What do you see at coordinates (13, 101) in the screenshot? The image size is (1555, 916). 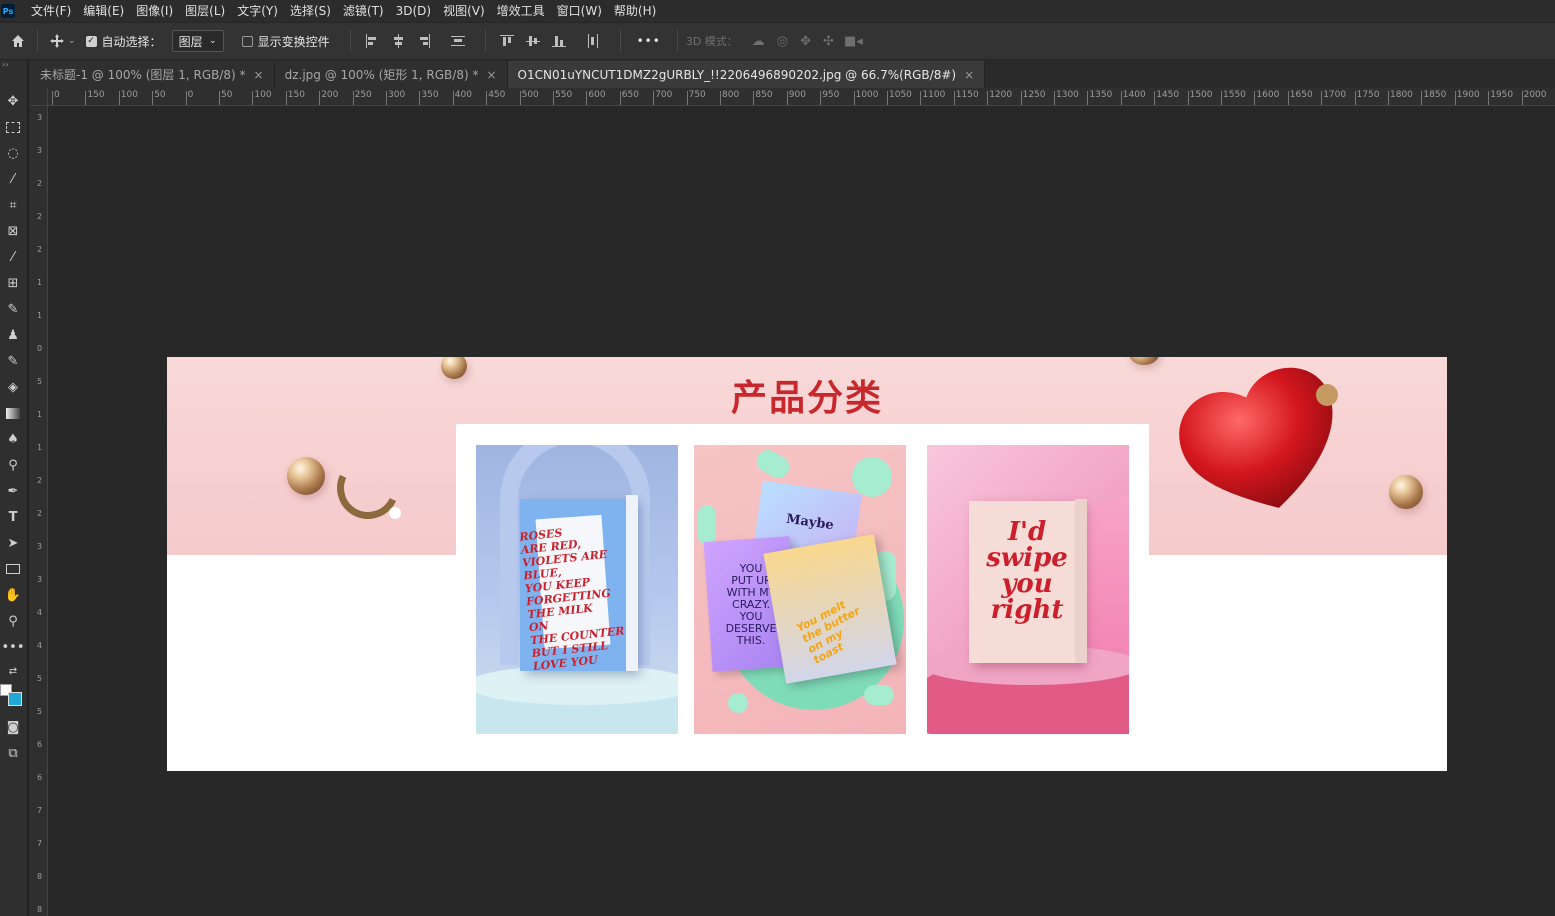 I see `move-tool-icon: ✥` at bounding box center [13, 101].